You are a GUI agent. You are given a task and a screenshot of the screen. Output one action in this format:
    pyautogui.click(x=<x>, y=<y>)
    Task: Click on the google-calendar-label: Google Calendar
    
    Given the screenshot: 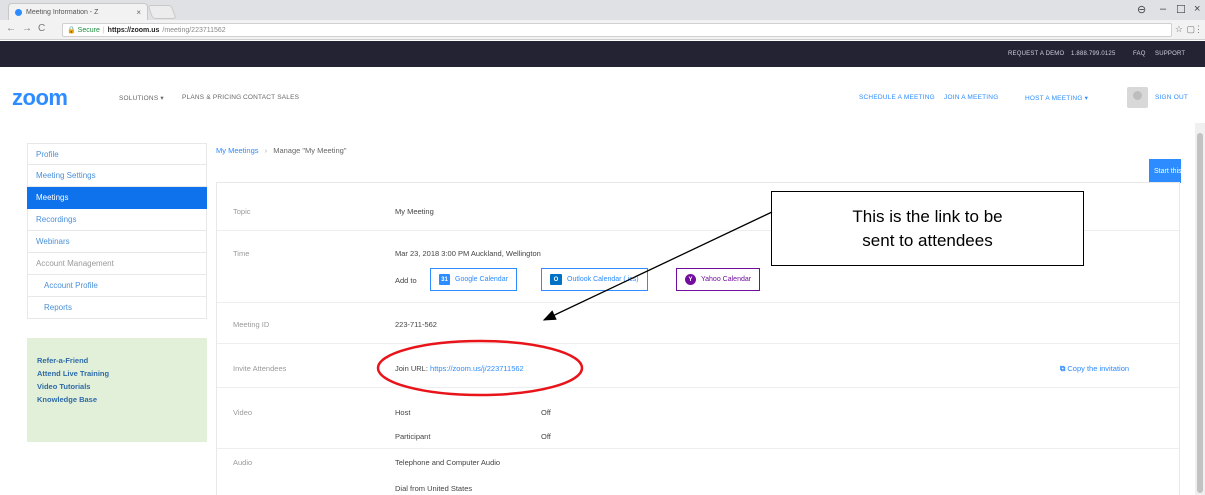 What is the action you would take?
    pyautogui.click(x=481, y=279)
    